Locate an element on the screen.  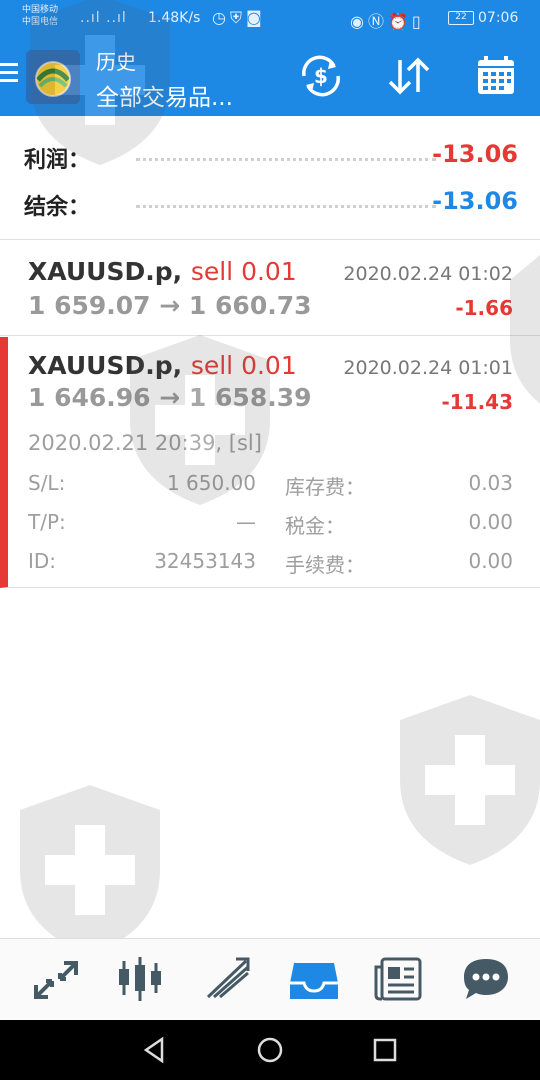
id-label: ID: is located at coordinates (42, 561).